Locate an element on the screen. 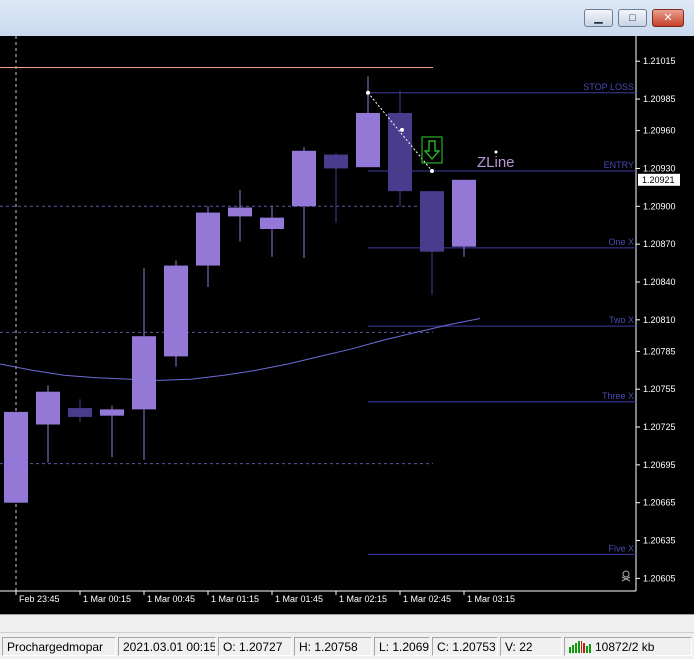  level-label-3: Two X is located at coordinates (621, 320).